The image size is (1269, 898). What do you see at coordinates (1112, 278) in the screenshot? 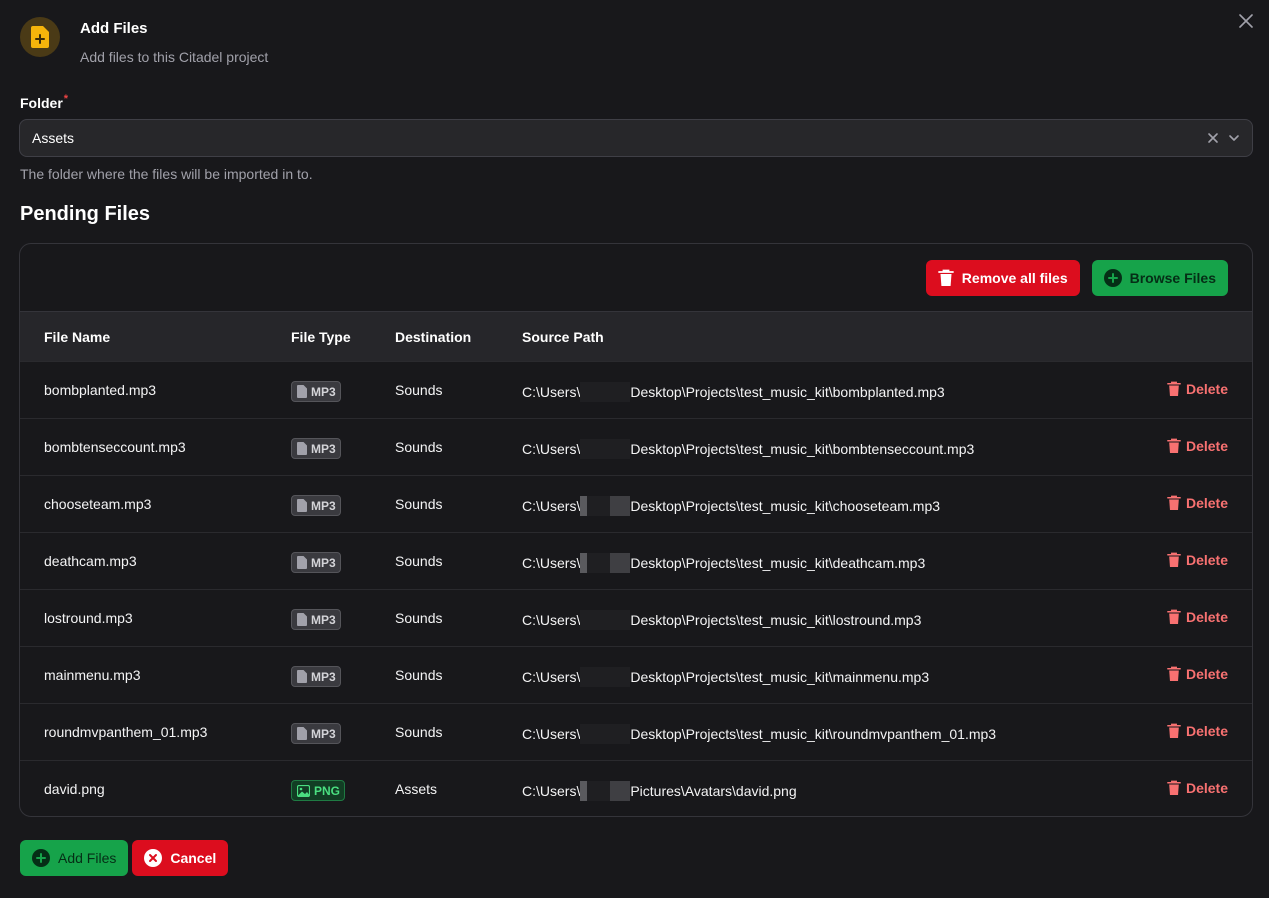
I see `plus-circle-icon` at bounding box center [1112, 278].